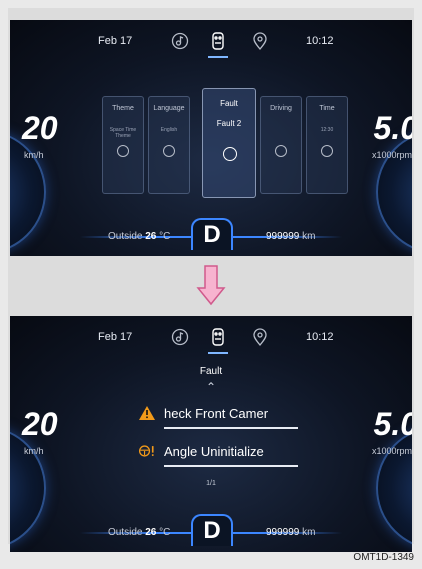  What do you see at coordinates (216, 413) in the screenshot?
I see `fault-item-text: heck Front Camer` at bounding box center [216, 413].